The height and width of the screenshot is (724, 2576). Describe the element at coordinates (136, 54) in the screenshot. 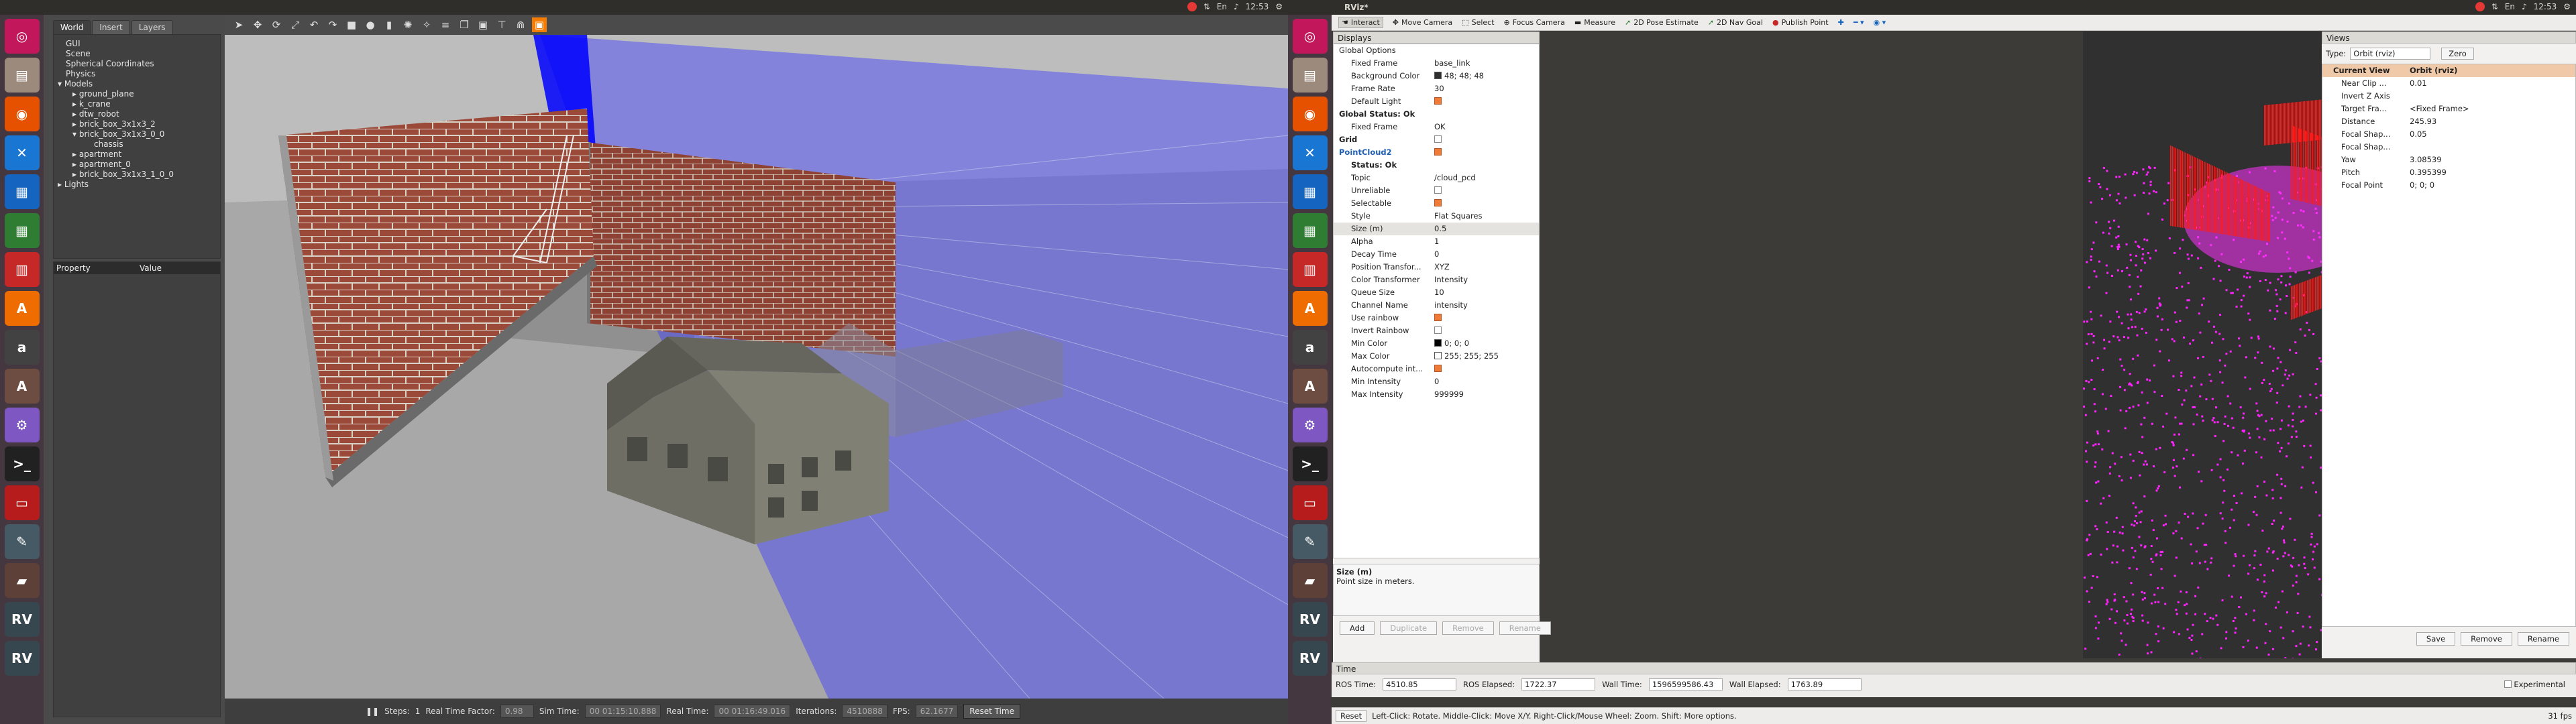

I see `tree-item-scene: Scene` at that location.